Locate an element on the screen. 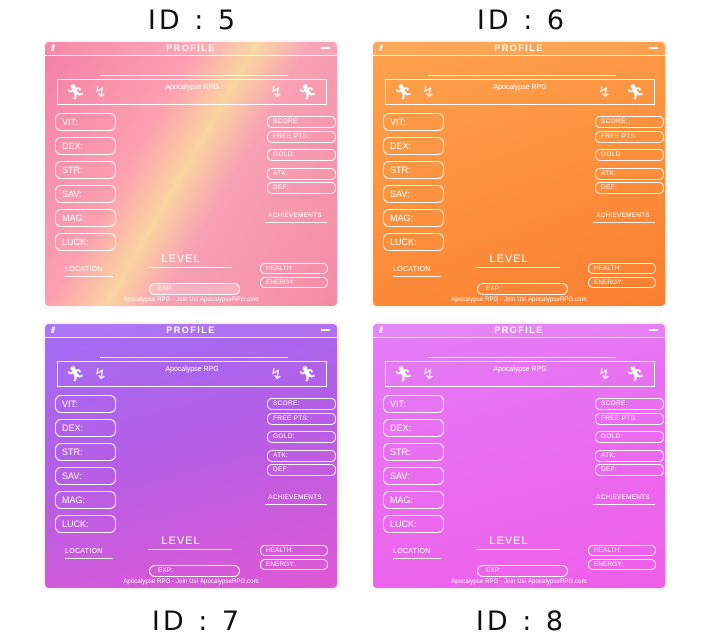 This screenshot has width=710, height=640. profile-title: PROFILE is located at coordinates (519, 48).